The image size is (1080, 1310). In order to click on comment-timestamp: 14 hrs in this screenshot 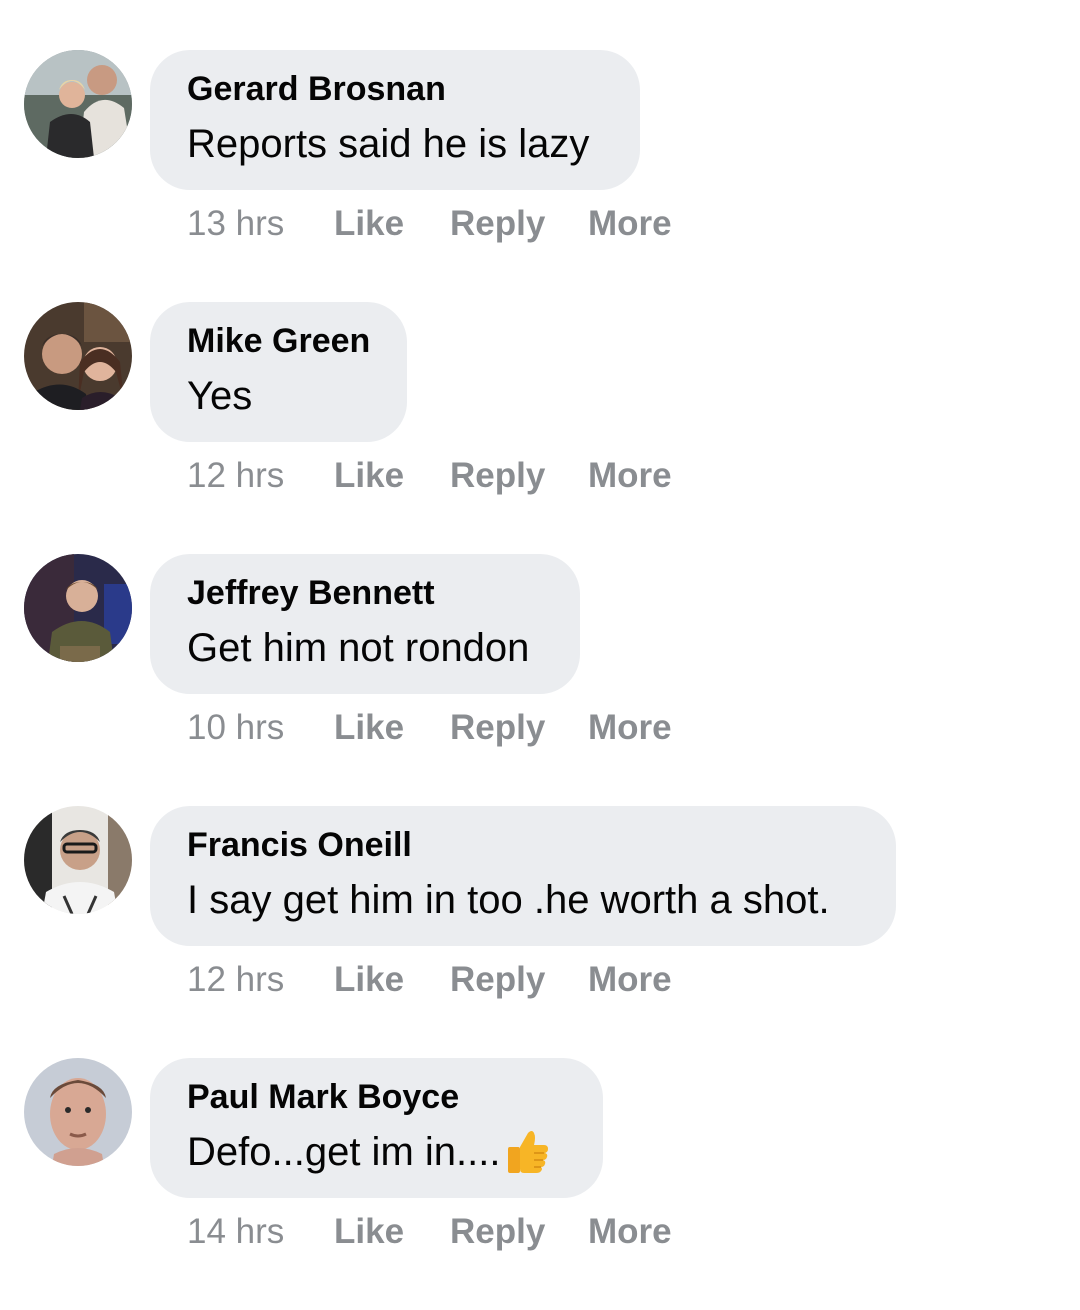, I will do `click(235, 1232)`.